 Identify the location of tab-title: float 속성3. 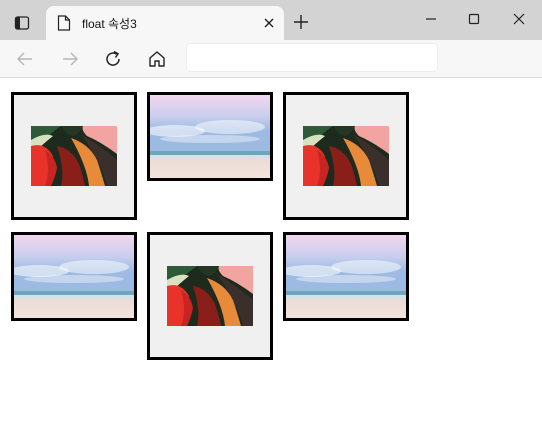
(109, 24).